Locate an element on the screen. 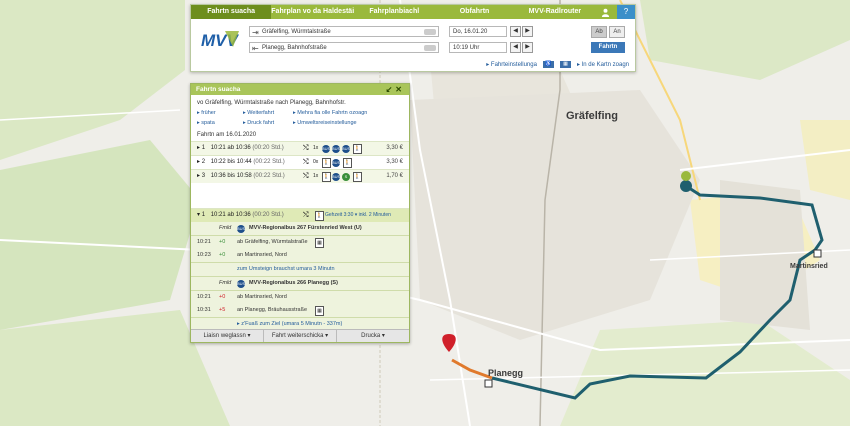 Image resolution: width=850 pixels, height=426 pixels. place-label-planegg: Planegg is located at coordinates (506, 373).